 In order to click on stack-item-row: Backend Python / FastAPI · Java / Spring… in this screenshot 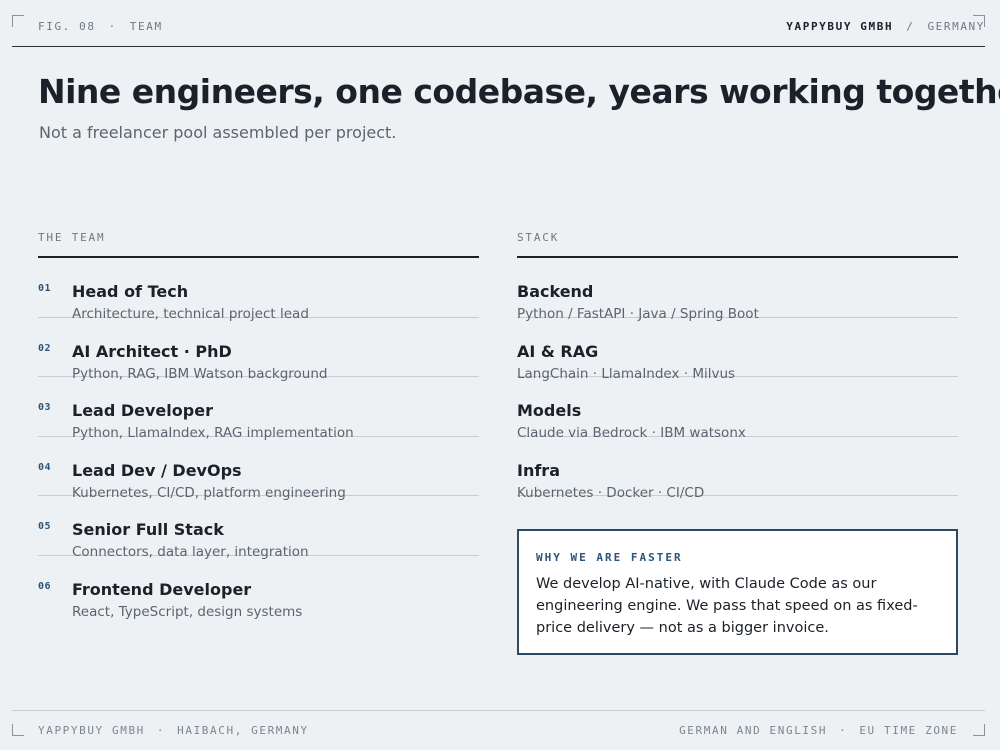, I will do `click(737, 290)`.